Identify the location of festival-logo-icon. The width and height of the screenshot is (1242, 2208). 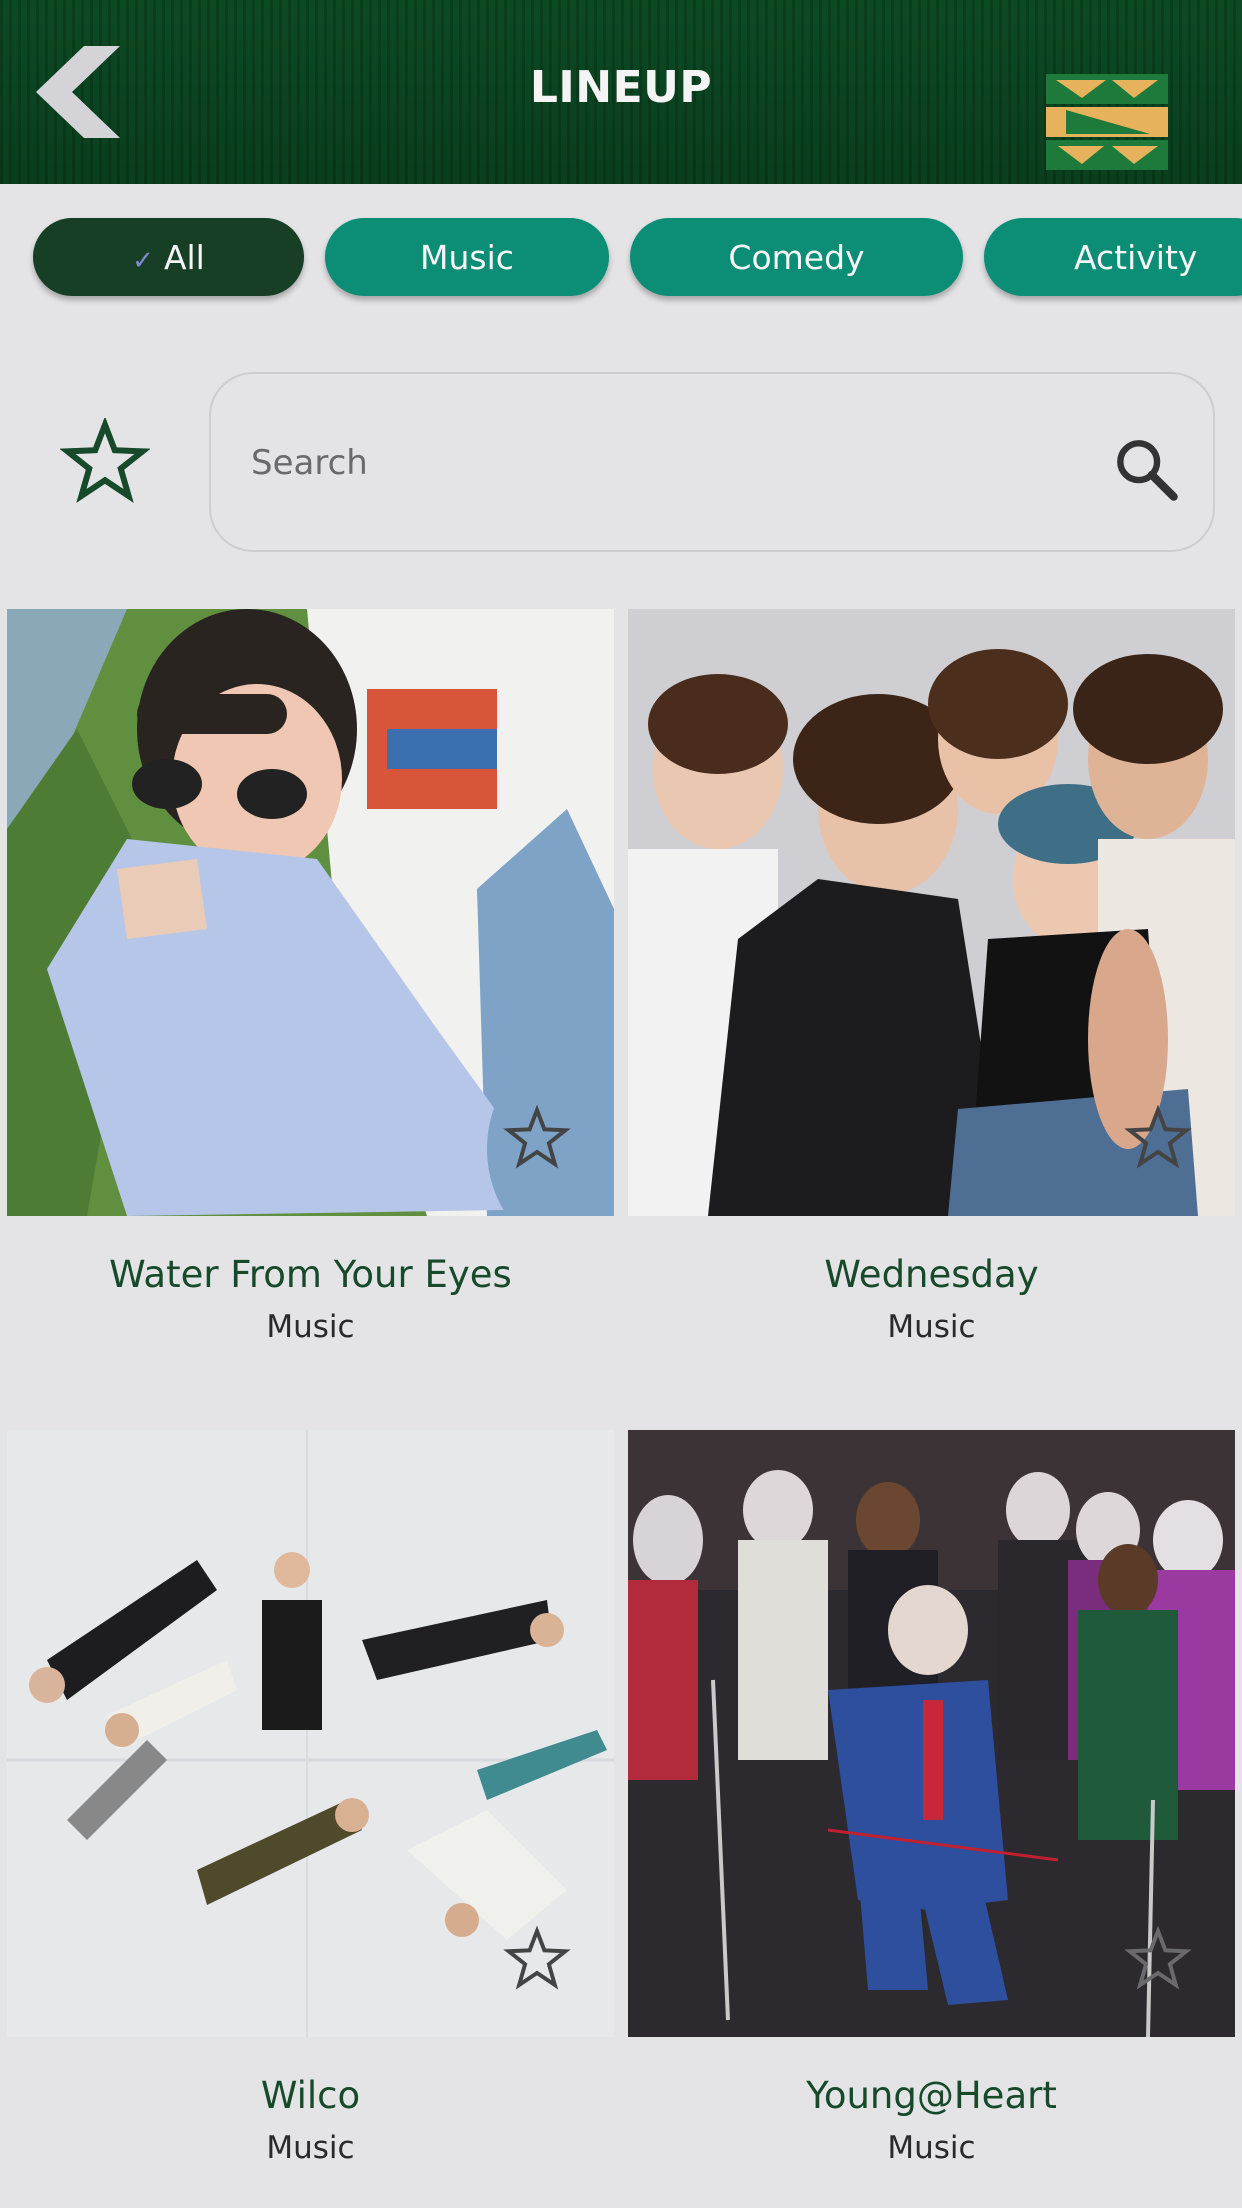
(1107, 122).